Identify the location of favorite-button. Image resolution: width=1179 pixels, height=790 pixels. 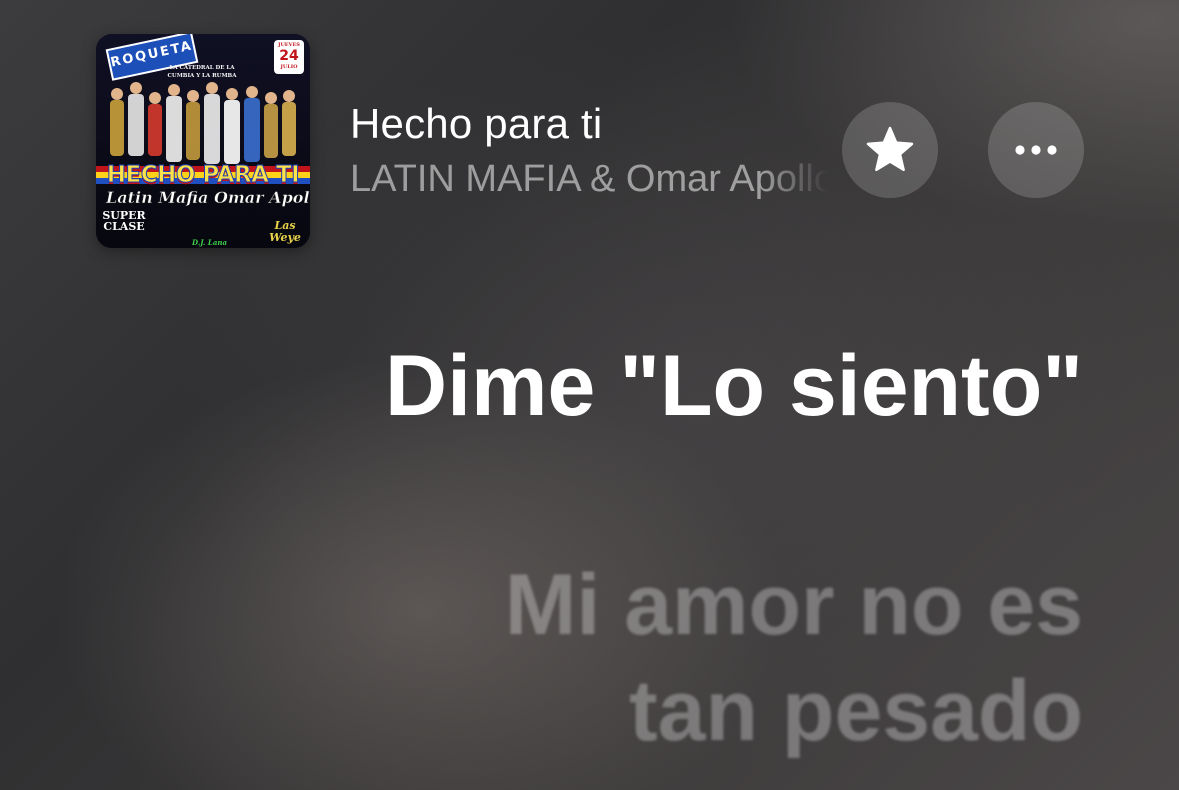
(890, 150).